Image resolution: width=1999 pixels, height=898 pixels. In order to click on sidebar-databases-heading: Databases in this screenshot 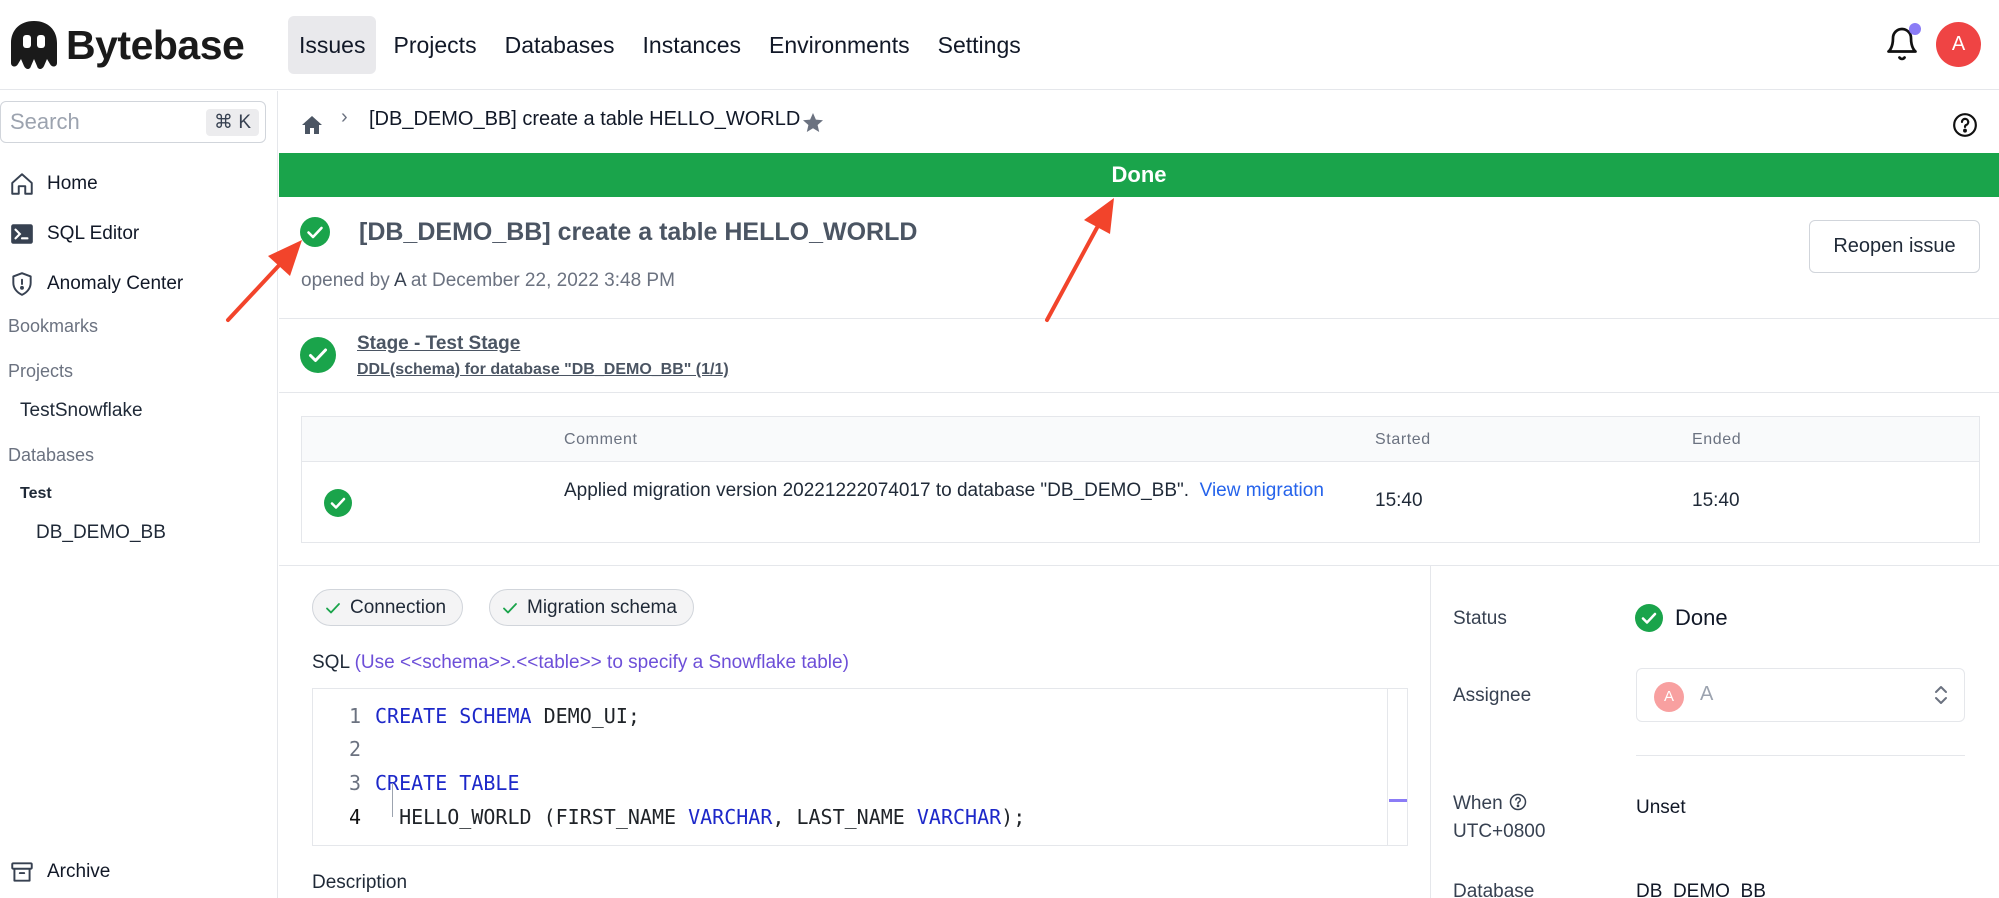, I will do `click(51, 455)`.